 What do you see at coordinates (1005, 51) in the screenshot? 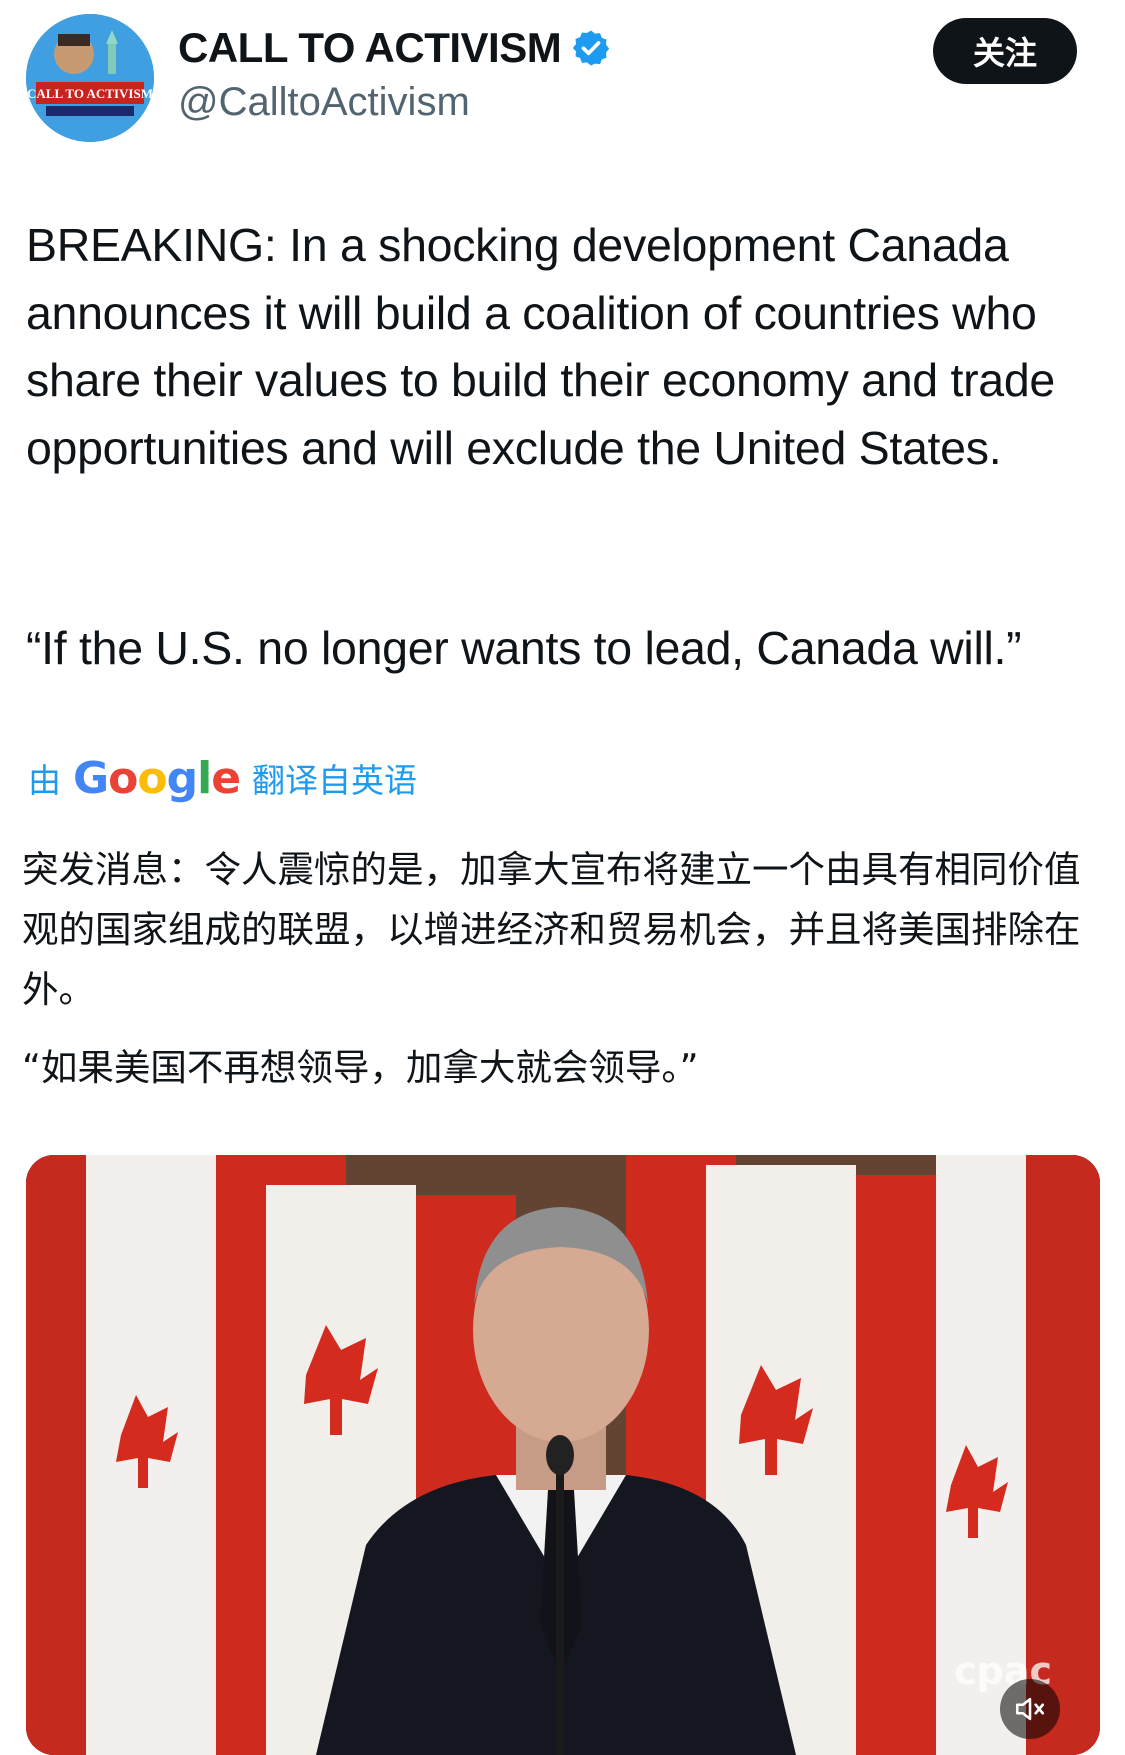
I see `follow-button: 关注` at bounding box center [1005, 51].